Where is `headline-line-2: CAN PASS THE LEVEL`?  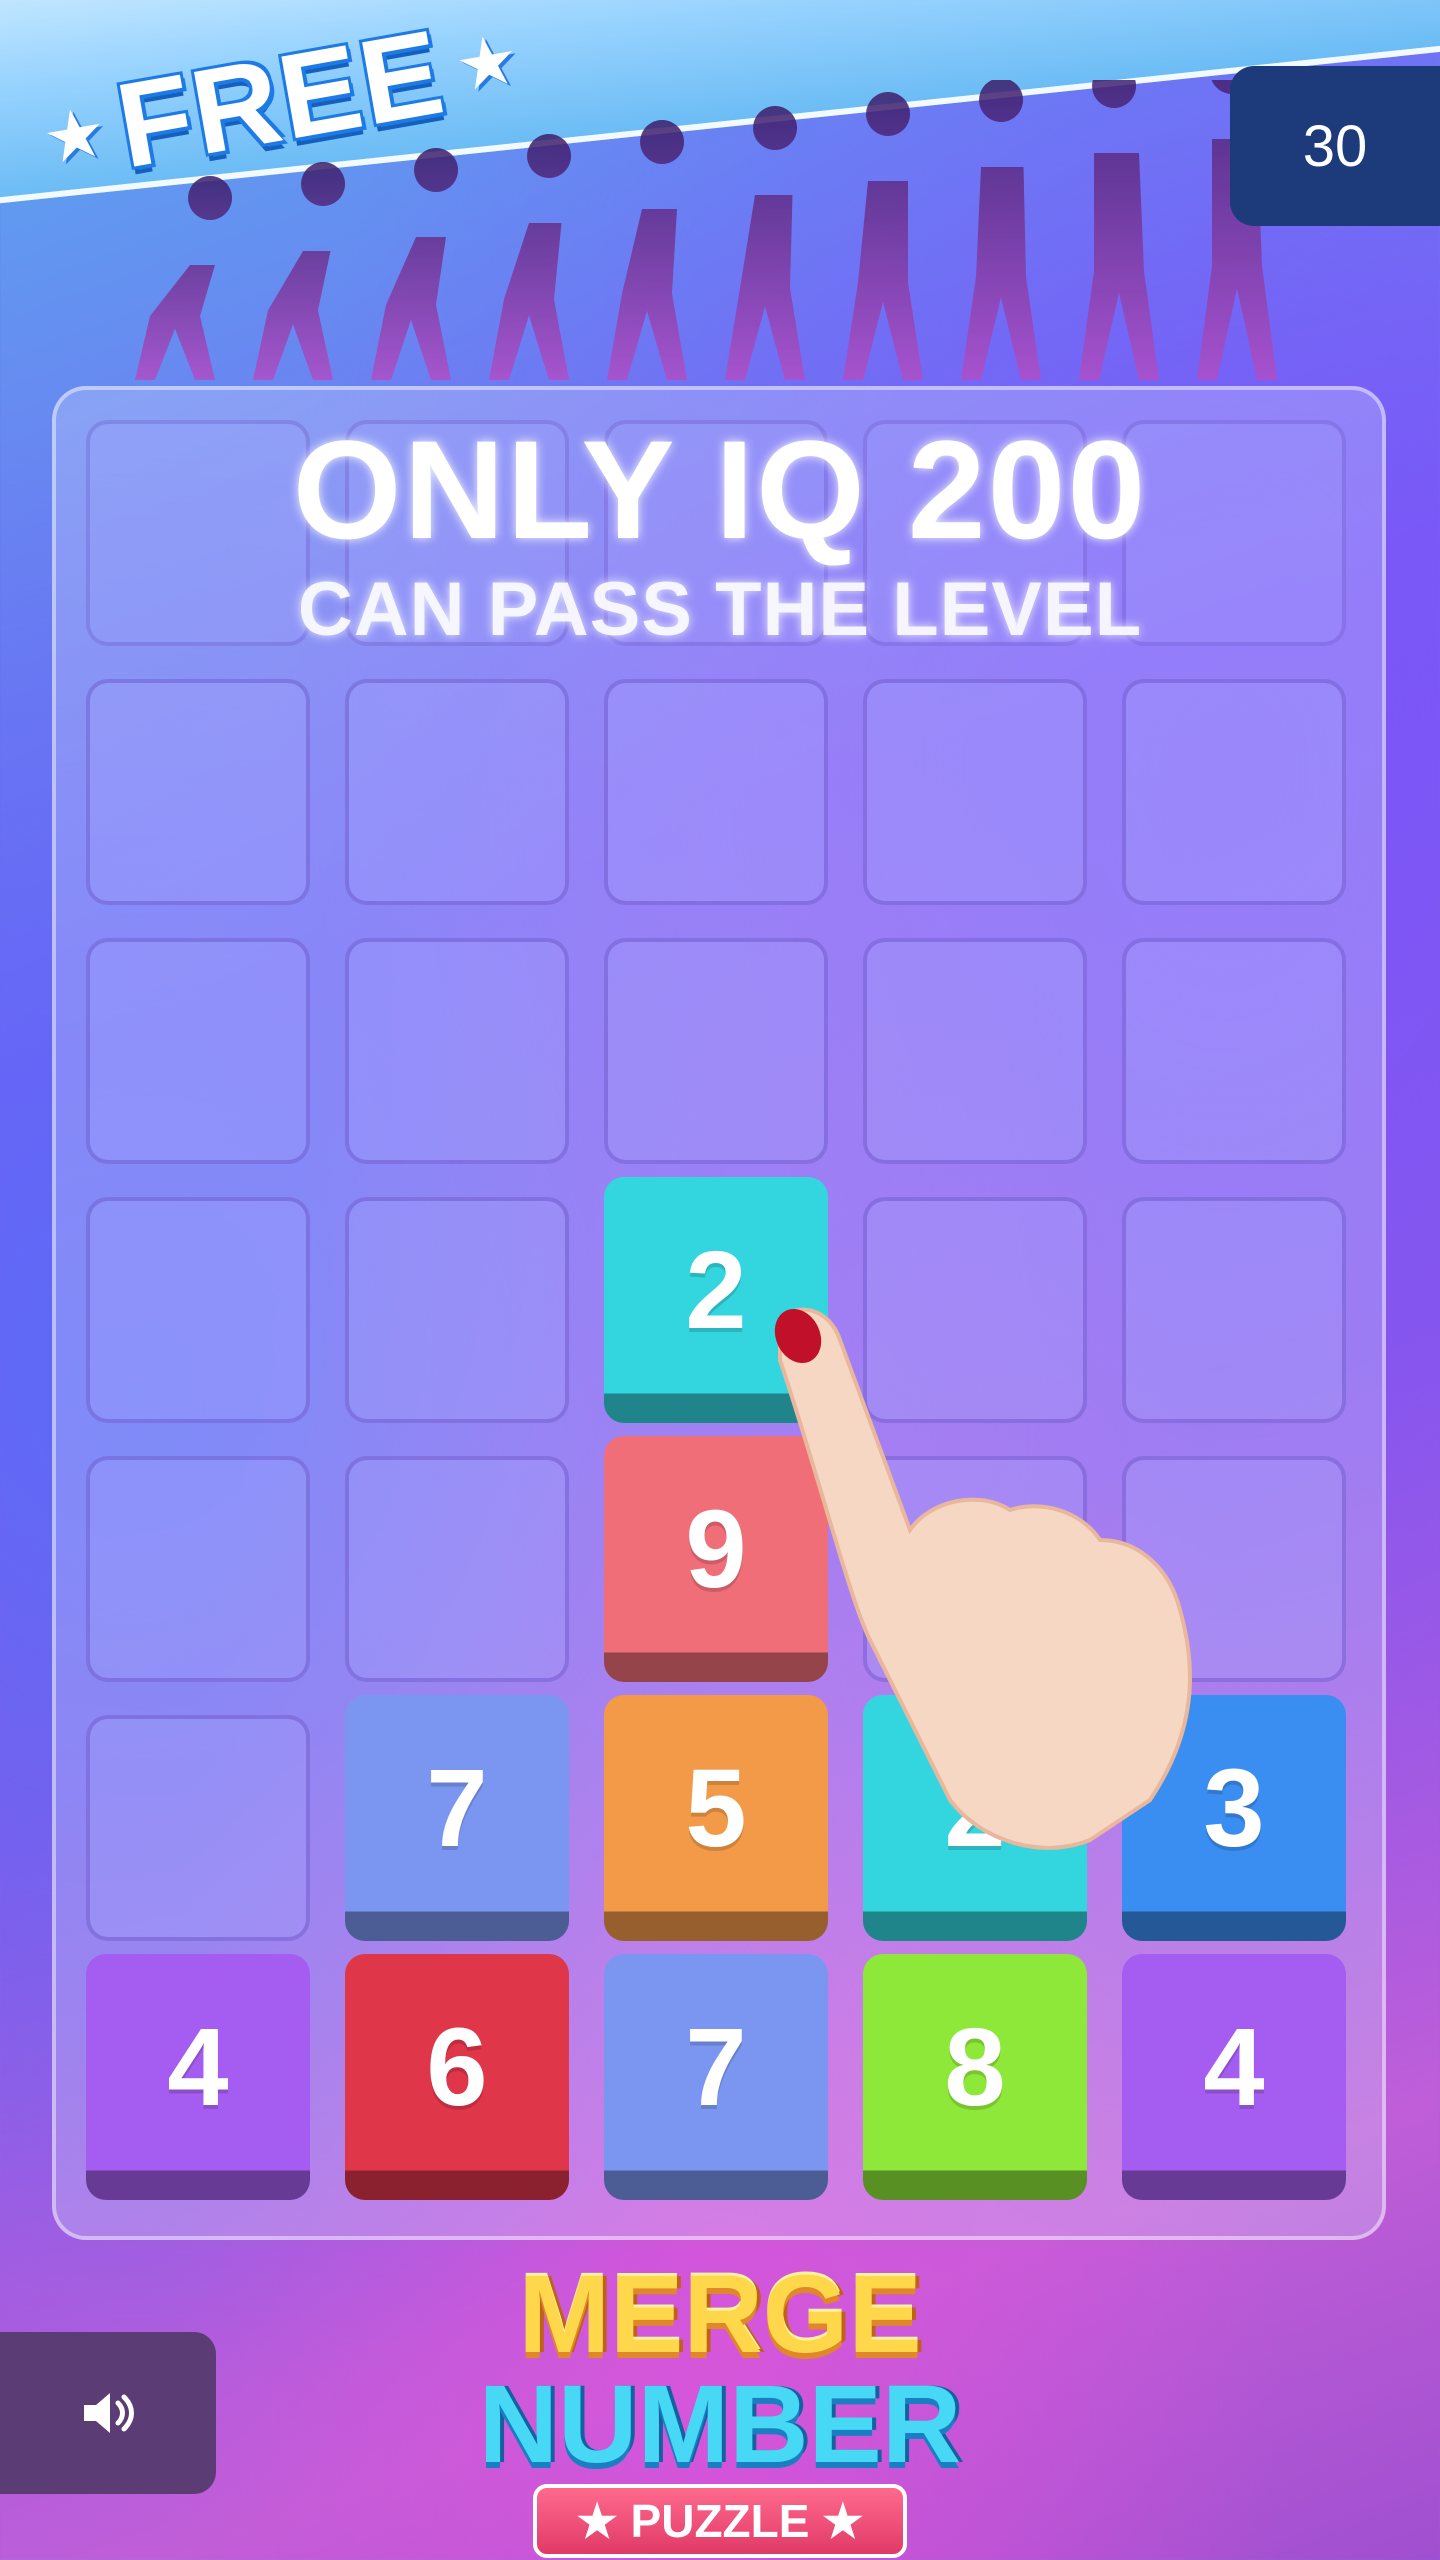 headline-line-2: CAN PASS THE LEVEL is located at coordinates (720, 609).